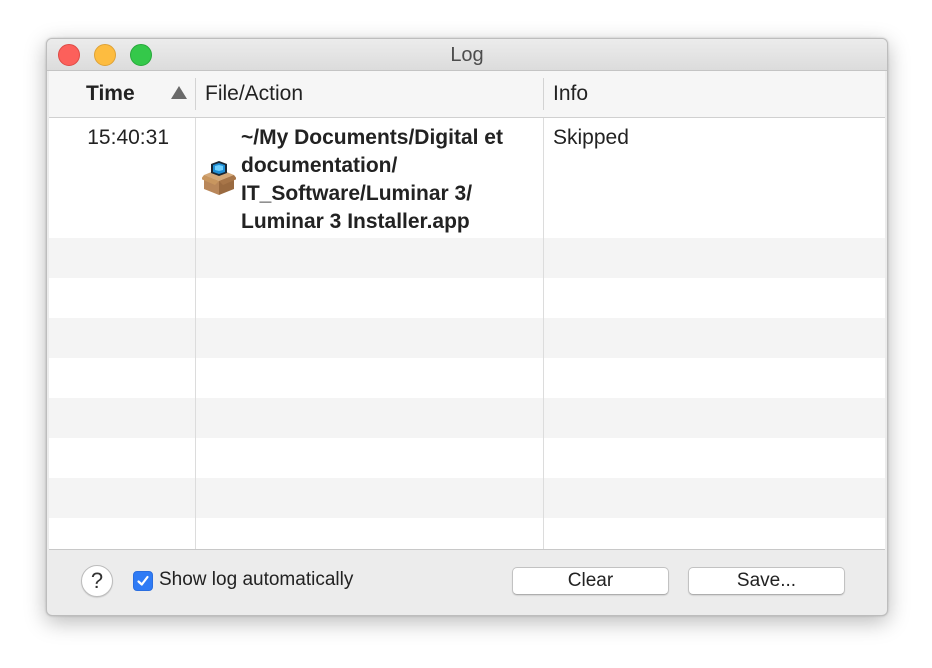 The image size is (932, 668). I want to click on show-log-label: Show log automatically, so click(256, 580).